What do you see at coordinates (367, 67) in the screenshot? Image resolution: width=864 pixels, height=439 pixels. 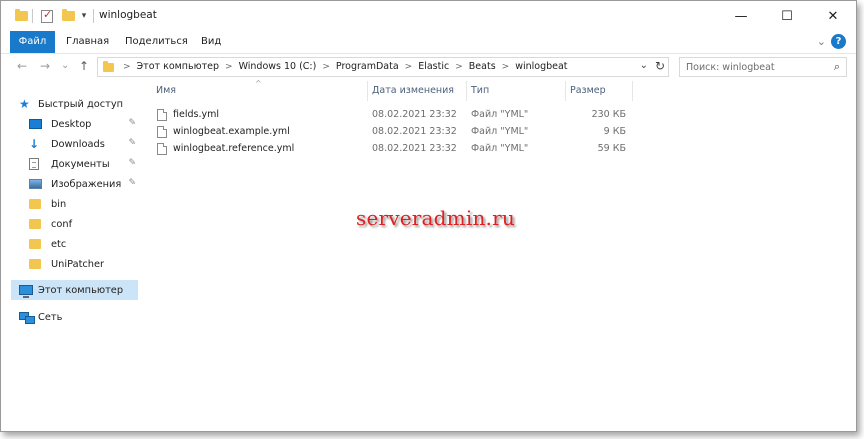 I see `breadcrumb-programdata: ProgramData` at bounding box center [367, 67].